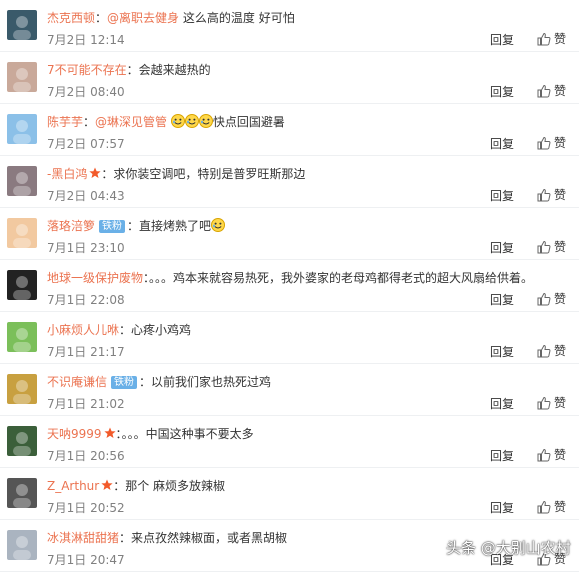 The width and height of the screenshot is (579, 572). I want to click on cat-avatar, so click(22, 285).